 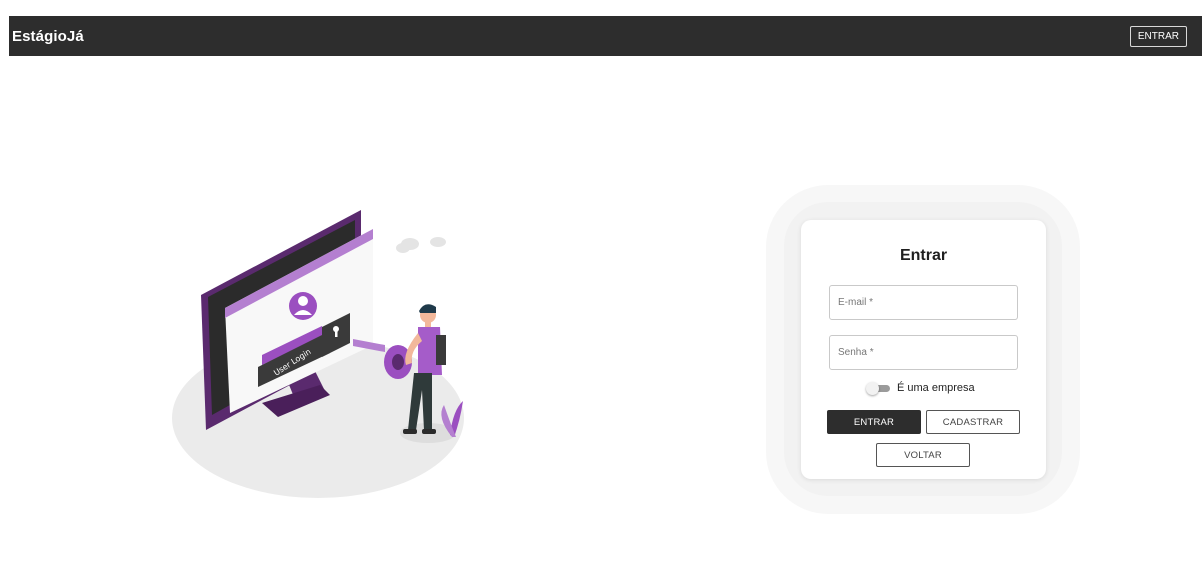 I want to click on person-shoe-left, so click(x=410, y=431).